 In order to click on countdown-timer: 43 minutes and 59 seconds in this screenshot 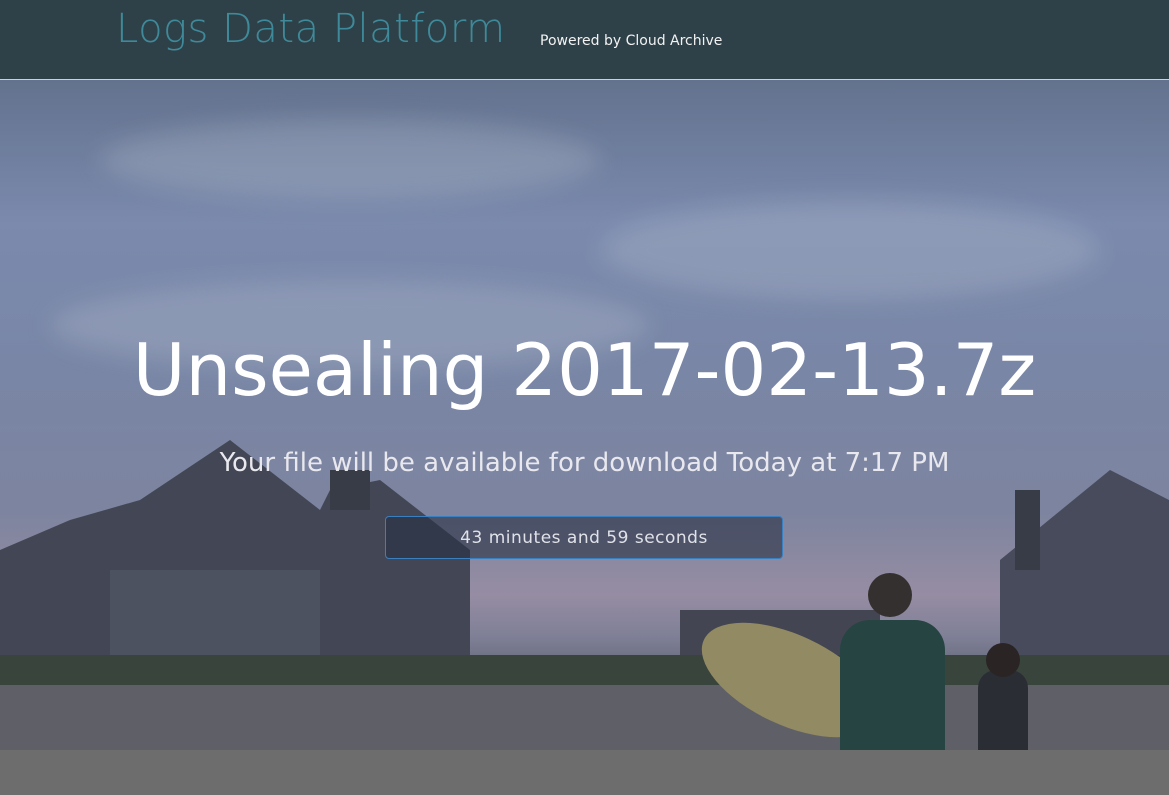, I will do `click(584, 537)`.